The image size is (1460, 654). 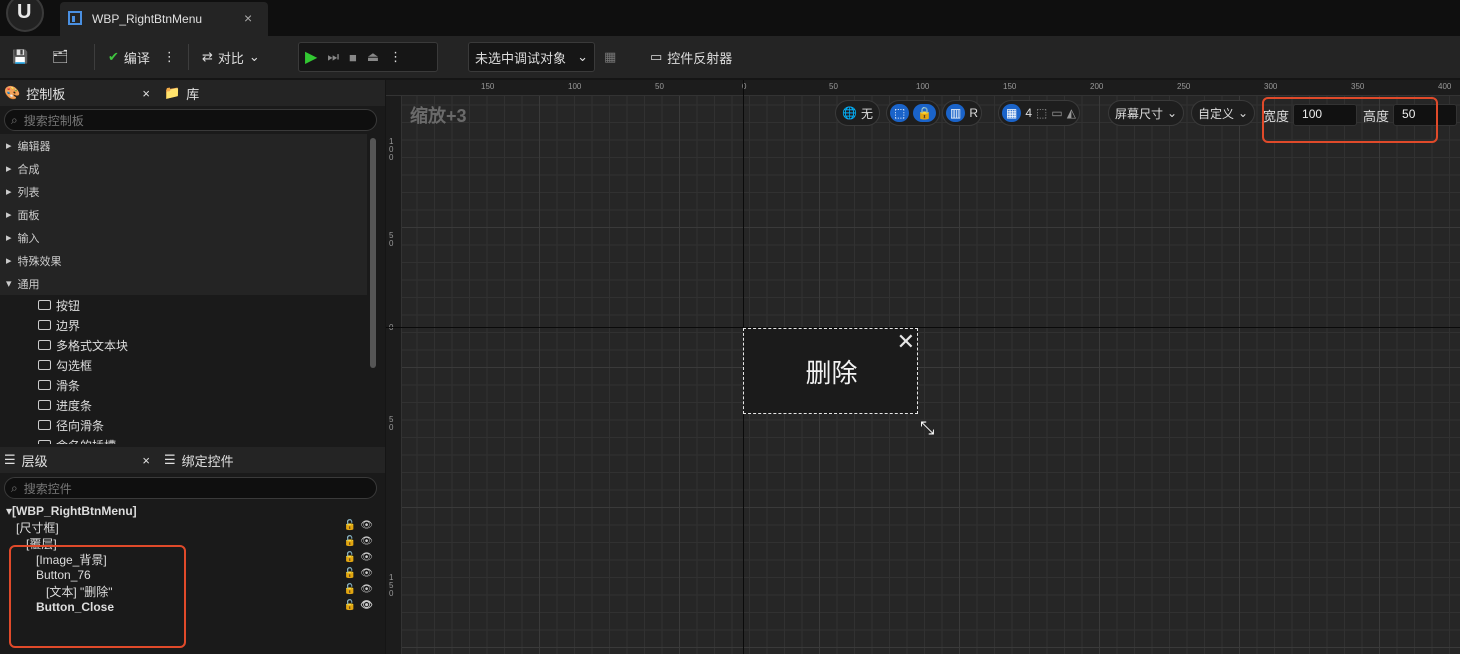 What do you see at coordinates (373, 57) in the screenshot?
I see `eject-icon: ⏏` at bounding box center [373, 57].